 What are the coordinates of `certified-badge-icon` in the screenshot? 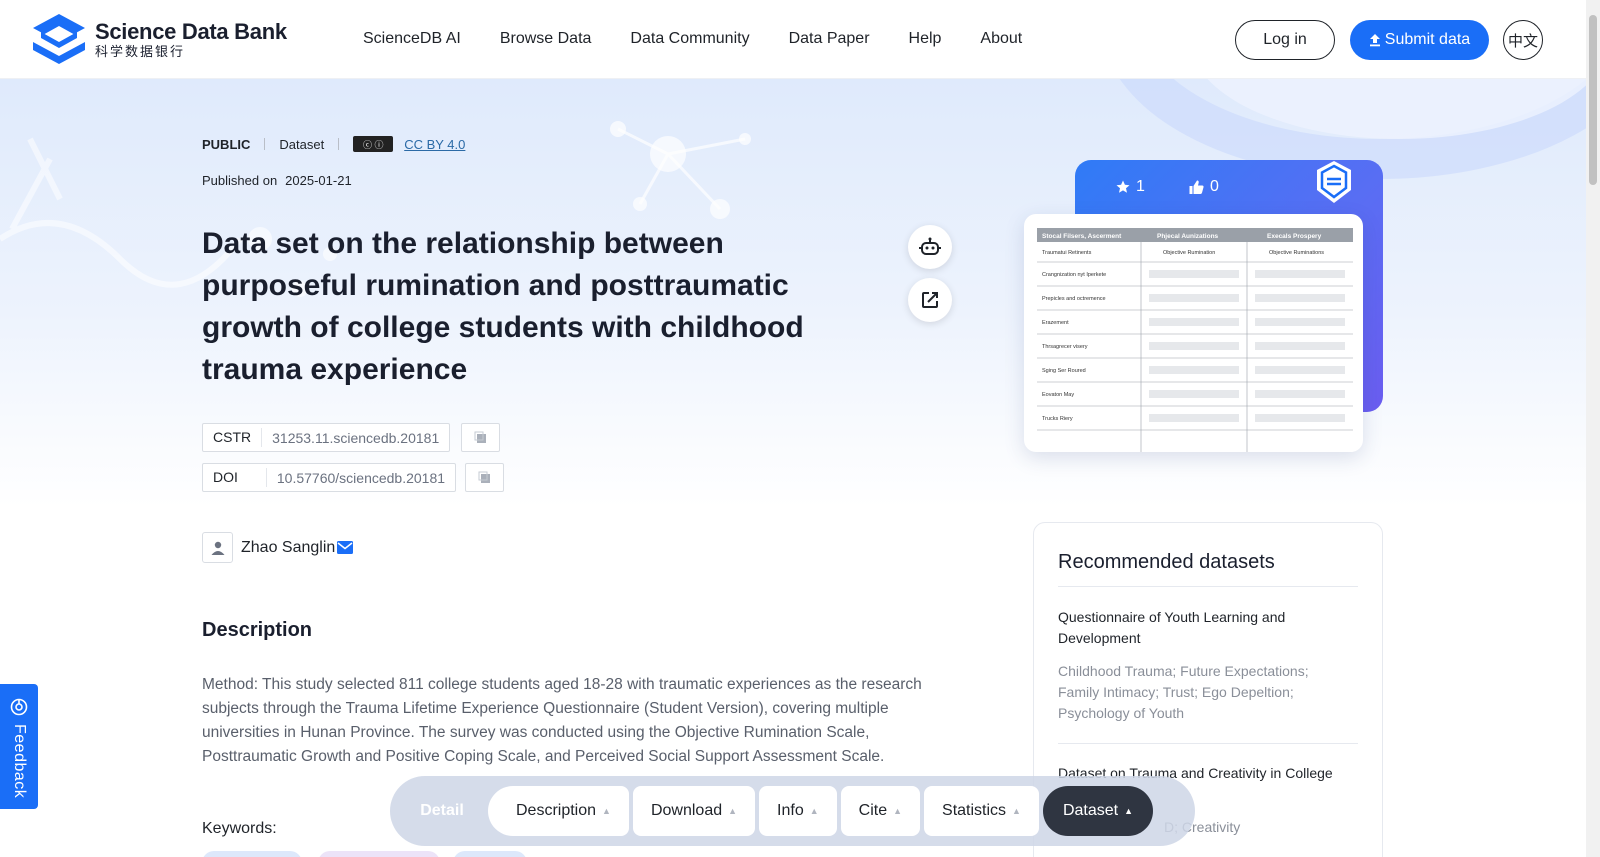 It's located at (1334, 182).